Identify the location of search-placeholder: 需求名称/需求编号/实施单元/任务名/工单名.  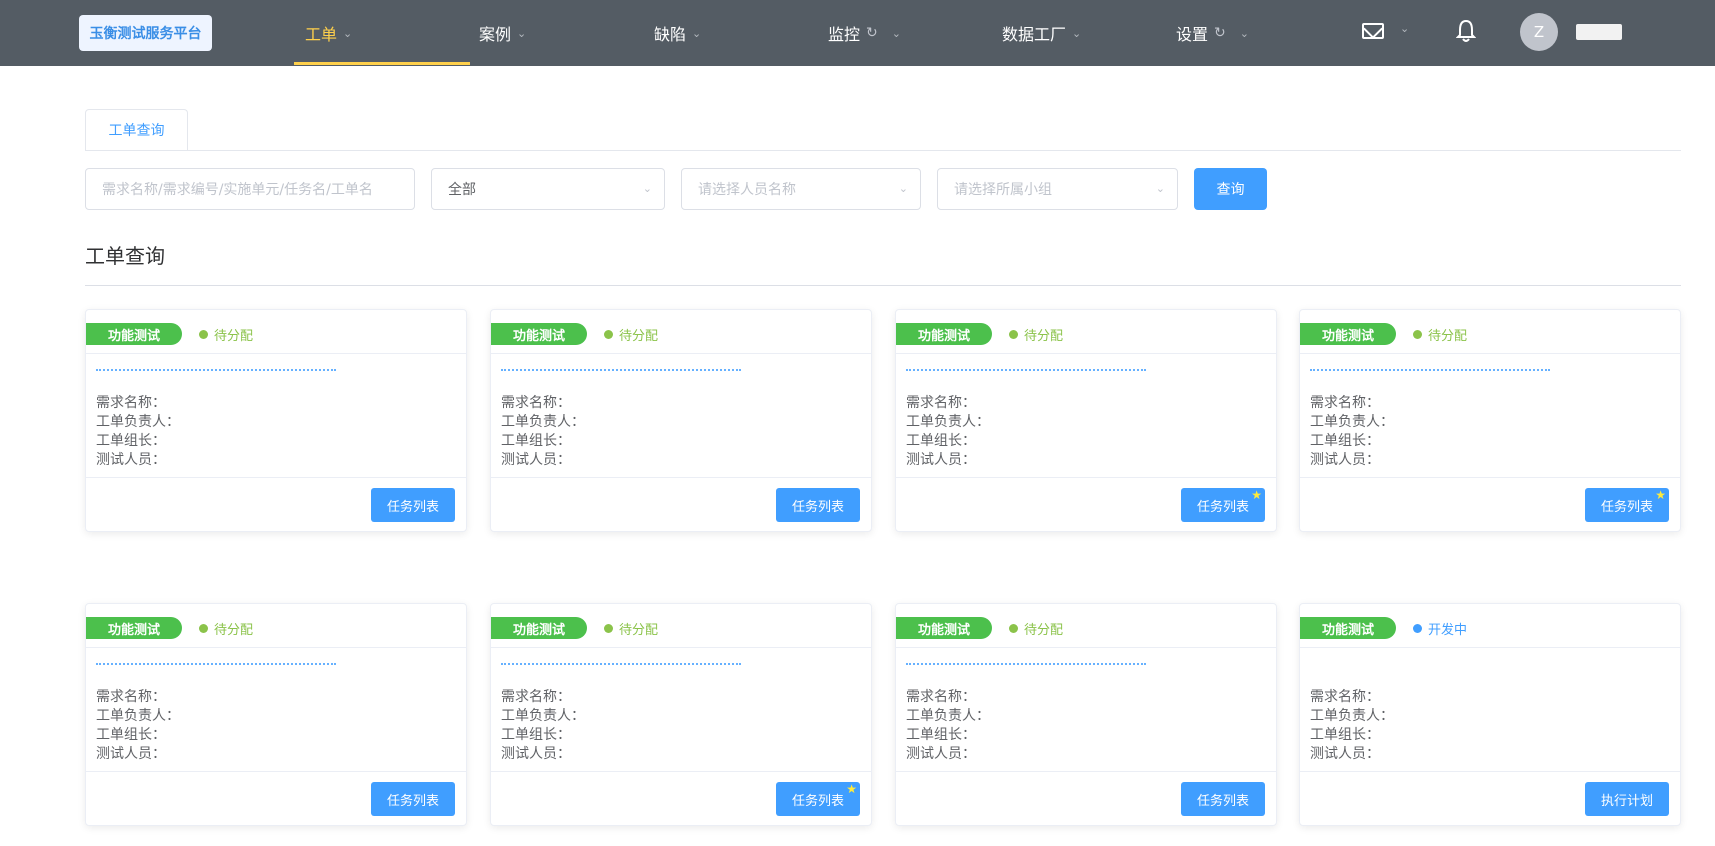
(237, 190).